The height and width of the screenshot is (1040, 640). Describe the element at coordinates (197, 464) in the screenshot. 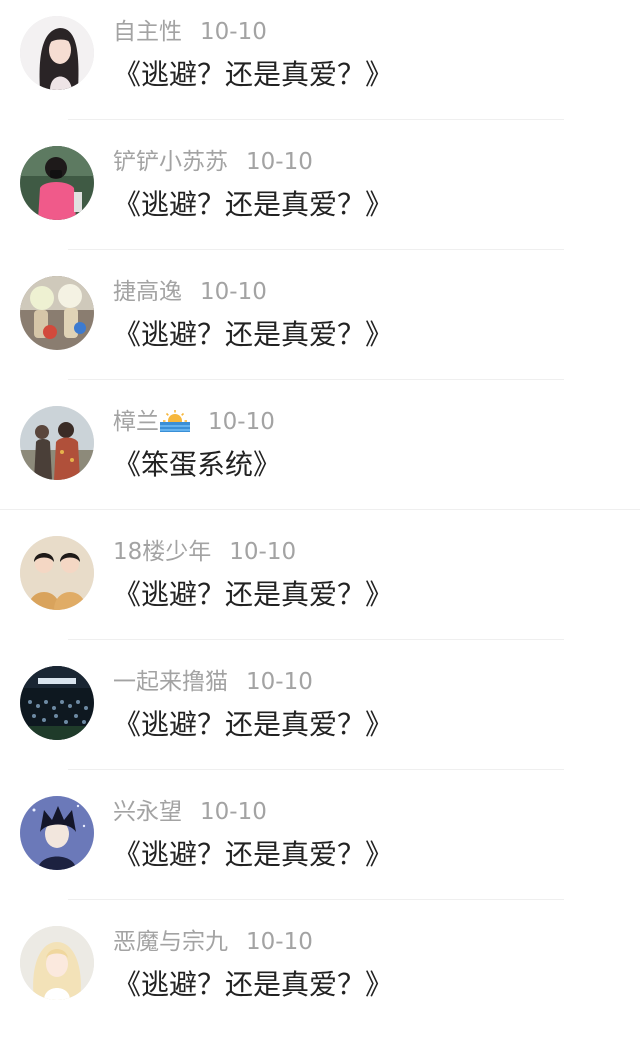

I see `comment-text: 《笨蛋系统》` at that location.